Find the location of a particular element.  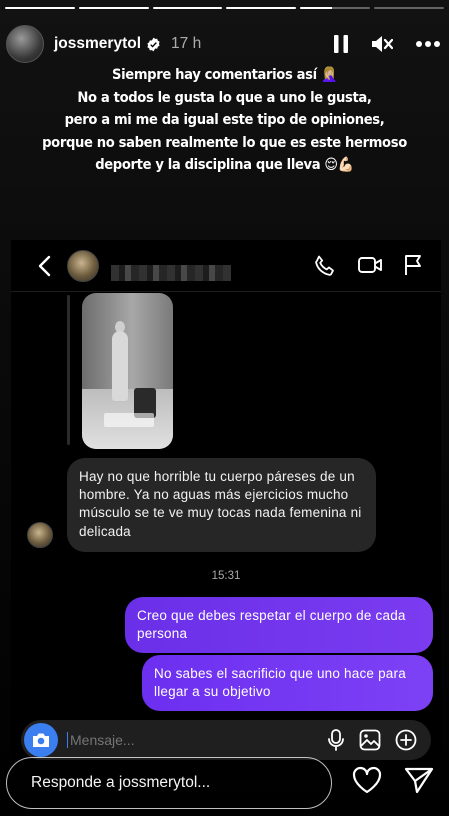

message-timestamp: 15:31 is located at coordinates (226, 576).